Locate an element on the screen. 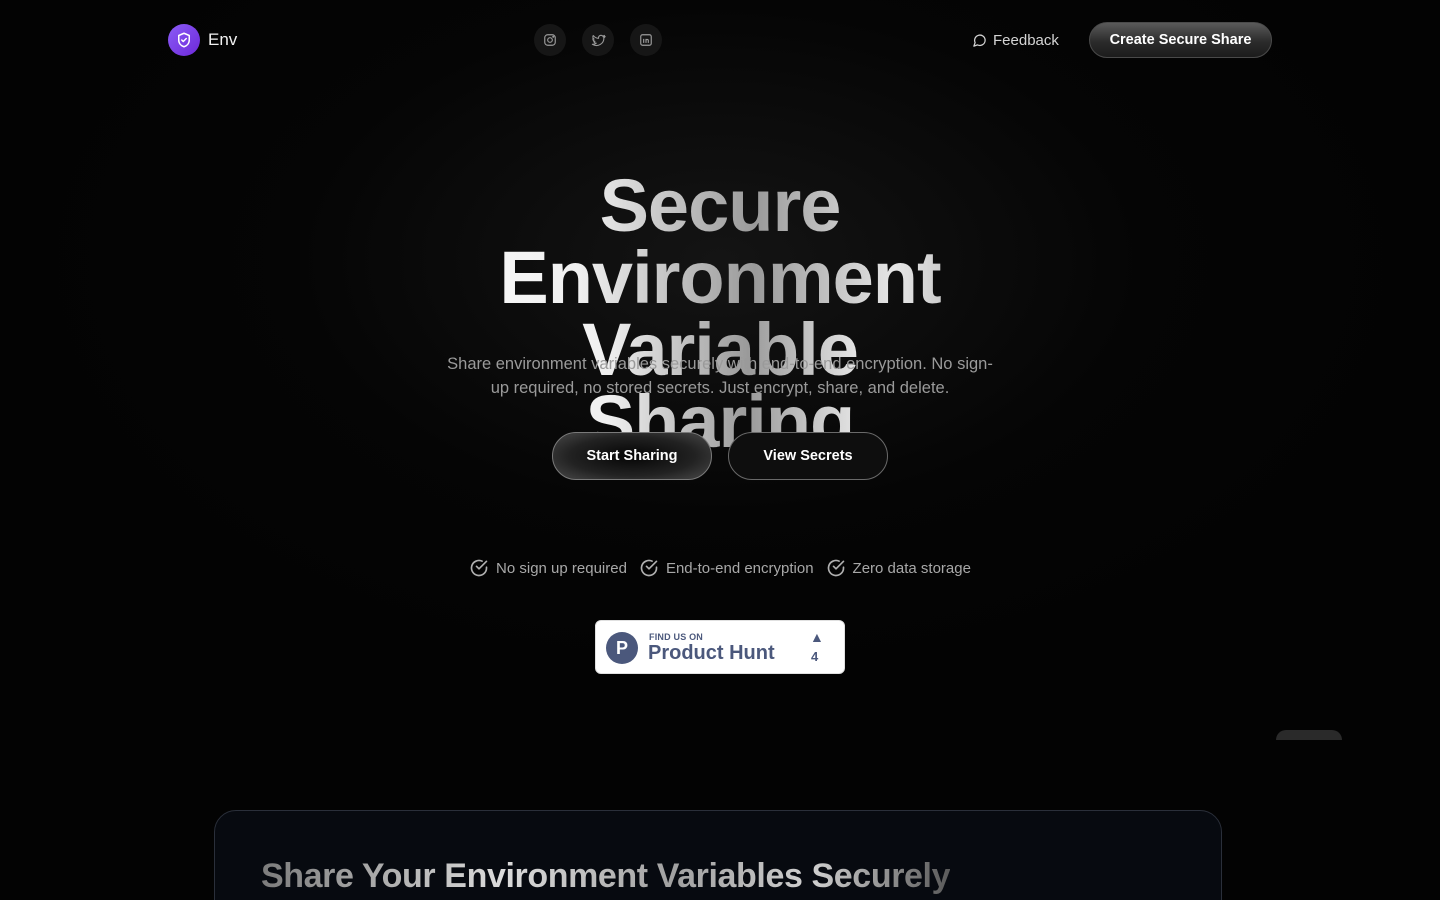 The image size is (1440, 900). upvote-arrow-icon: ▲ is located at coordinates (817, 637).